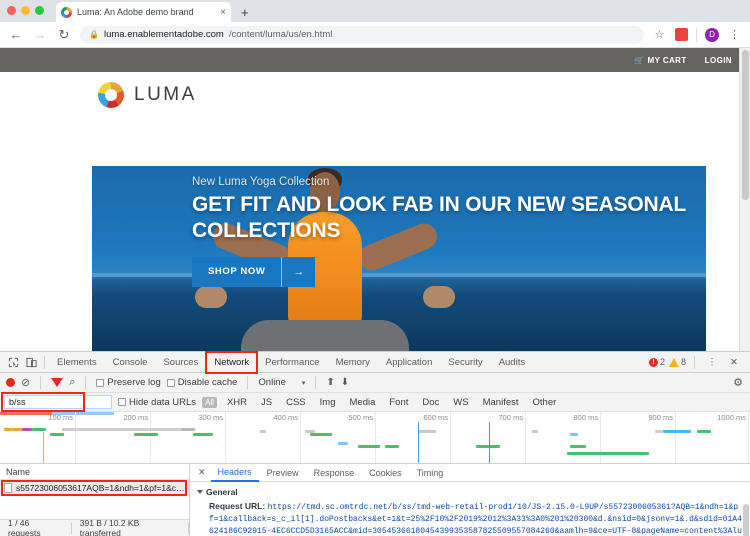 The height and width of the screenshot is (536, 750). Describe the element at coordinates (201, 382) in the screenshot. I see `disable-cache-checkbox: Disable cache` at that location.